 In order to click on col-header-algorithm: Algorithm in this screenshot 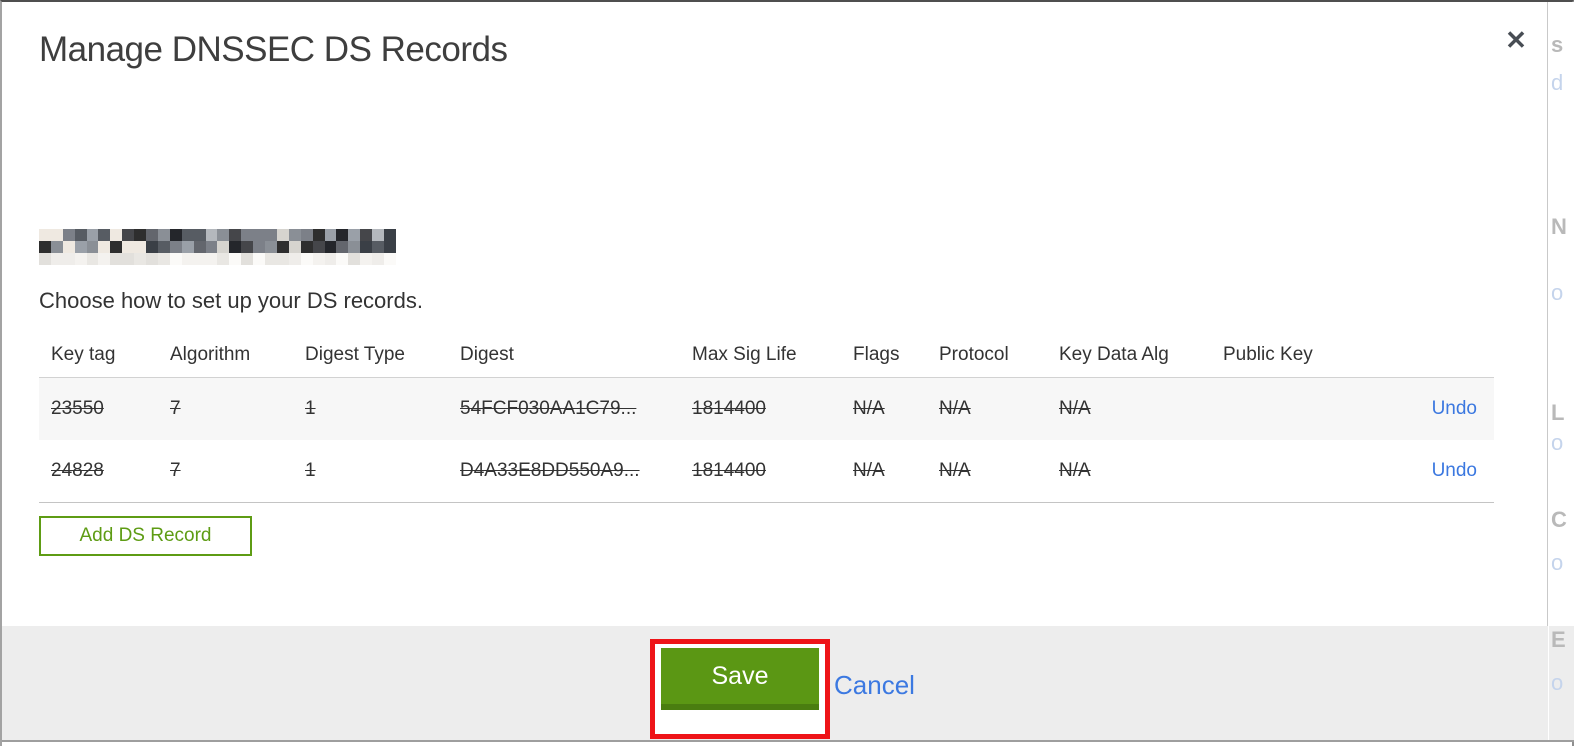, I will do `click(210, 354)`.